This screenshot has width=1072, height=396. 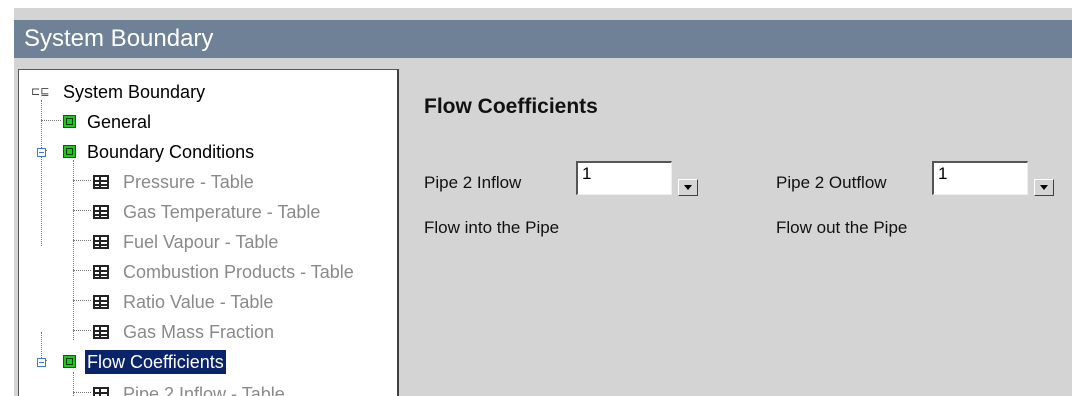 I want to click on tree-item-pressure-table: Pressure - Table, so click(x=243, y=182).